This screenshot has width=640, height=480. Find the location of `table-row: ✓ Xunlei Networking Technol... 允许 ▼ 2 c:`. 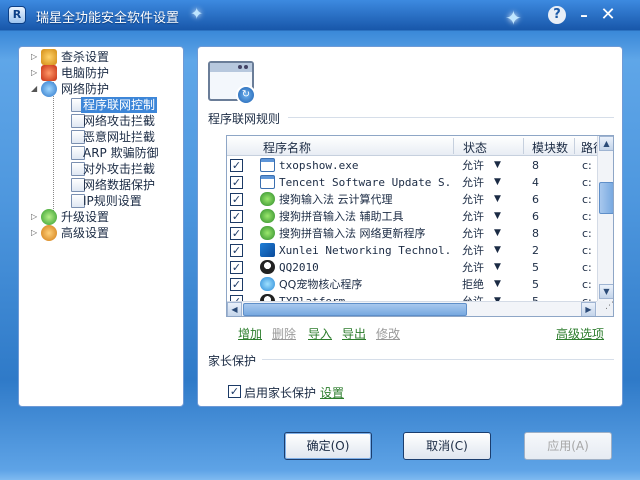

table-row: ✓ Xunlei Networking Technol... 允许 ▼ 2 c: is located at coordinates (412, 250).